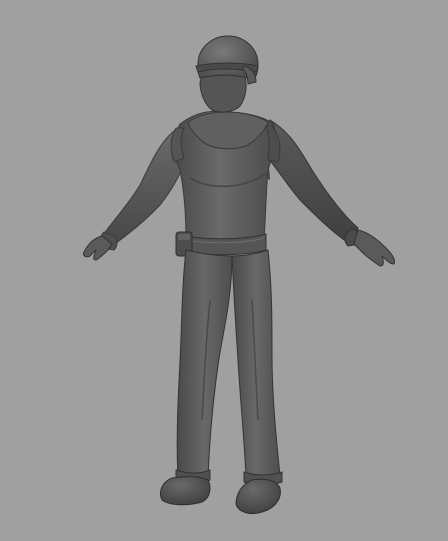 Image resolution: width=448 pixels, height=541 pixels. I want to click on left-leg, so click(204, 363).